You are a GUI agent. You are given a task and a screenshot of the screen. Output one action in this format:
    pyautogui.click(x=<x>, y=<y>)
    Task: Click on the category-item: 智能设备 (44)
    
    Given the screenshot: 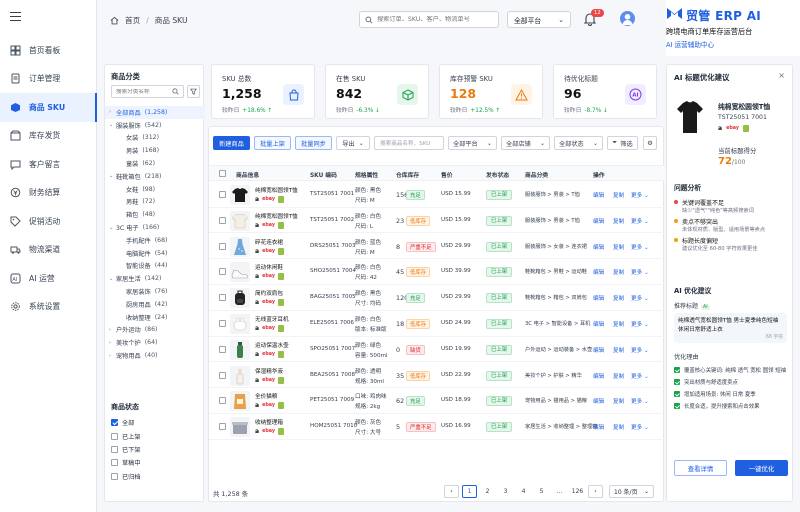 What is the action you would take?
    pyautogui.click(x=155, y=266)
    